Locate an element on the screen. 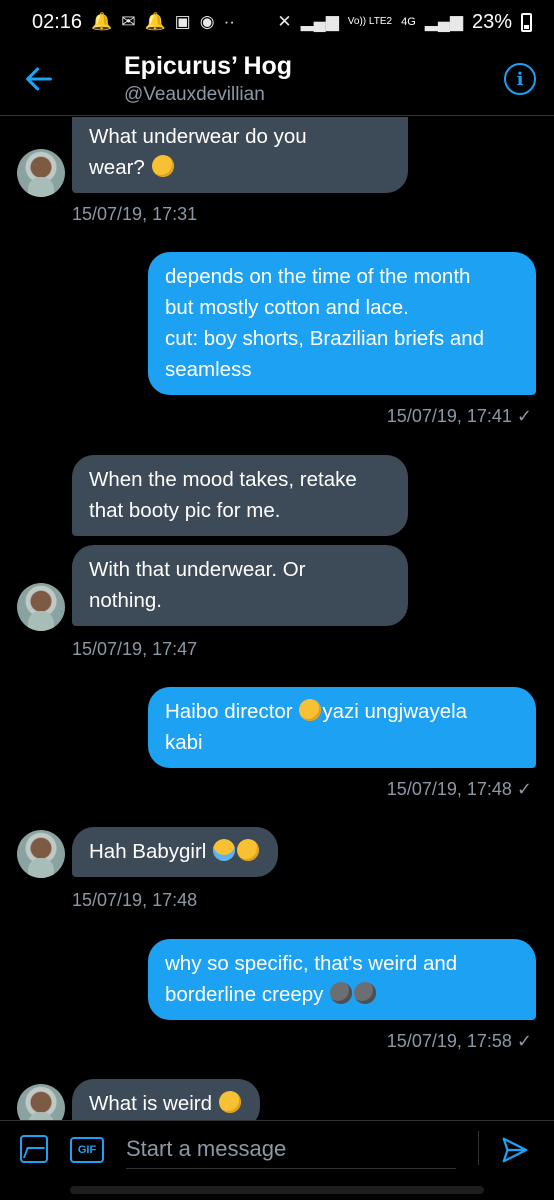 The width and height of the screenshot is (554, 1200). mute-icon: ✕ is located at coordinates (284, 21).